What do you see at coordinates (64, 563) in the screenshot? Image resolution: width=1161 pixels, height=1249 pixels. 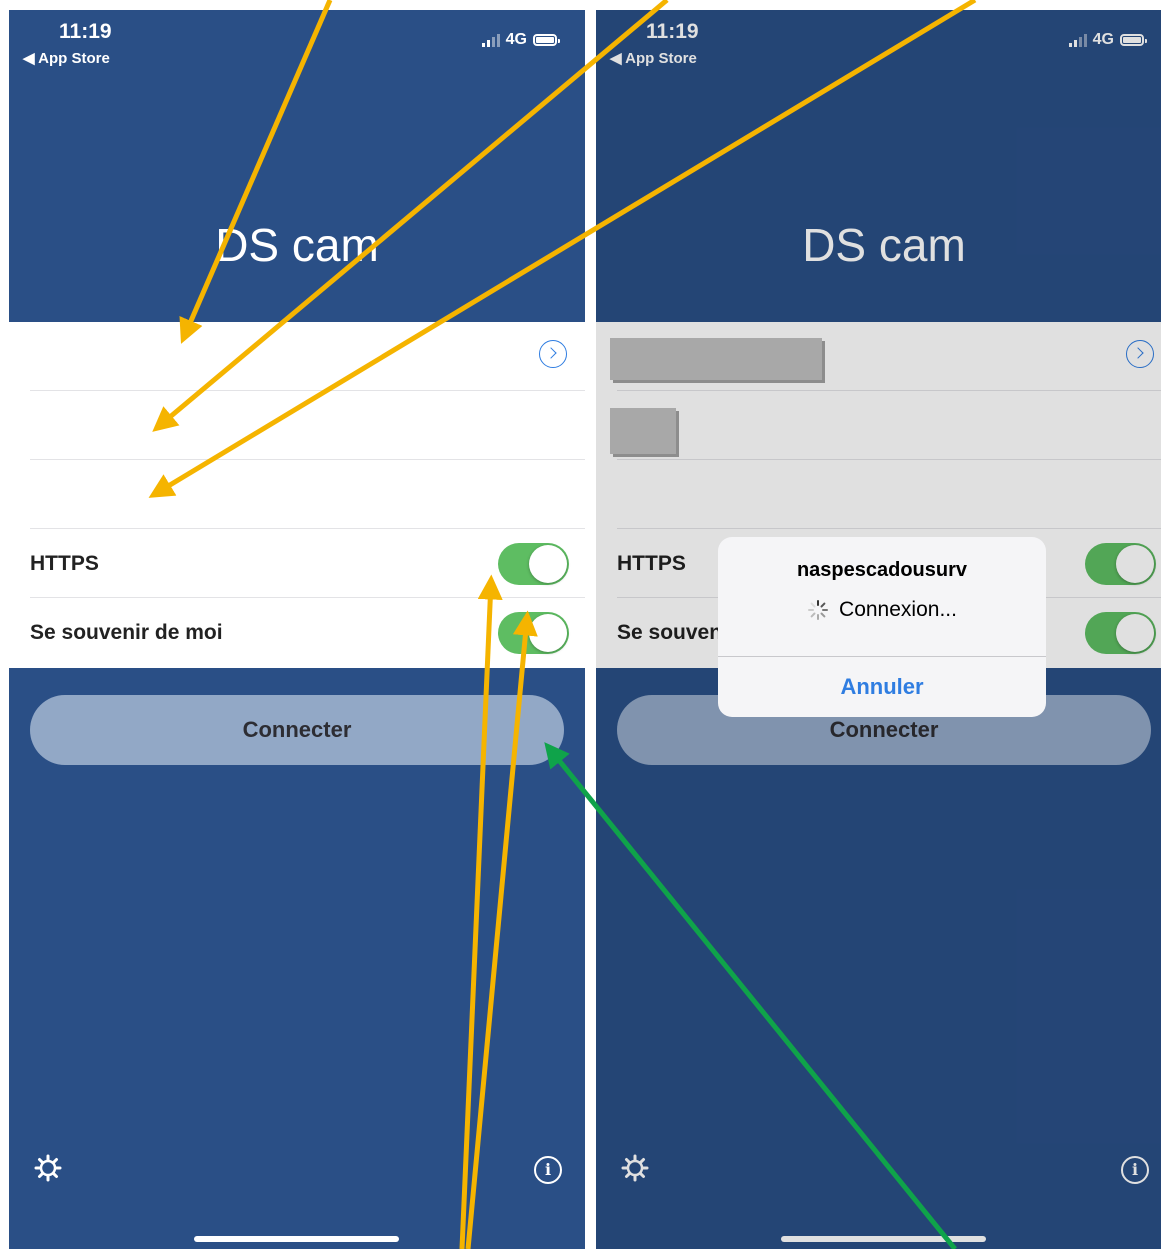 I see `https-label: HTTPS` at bounding box center [64, 563].